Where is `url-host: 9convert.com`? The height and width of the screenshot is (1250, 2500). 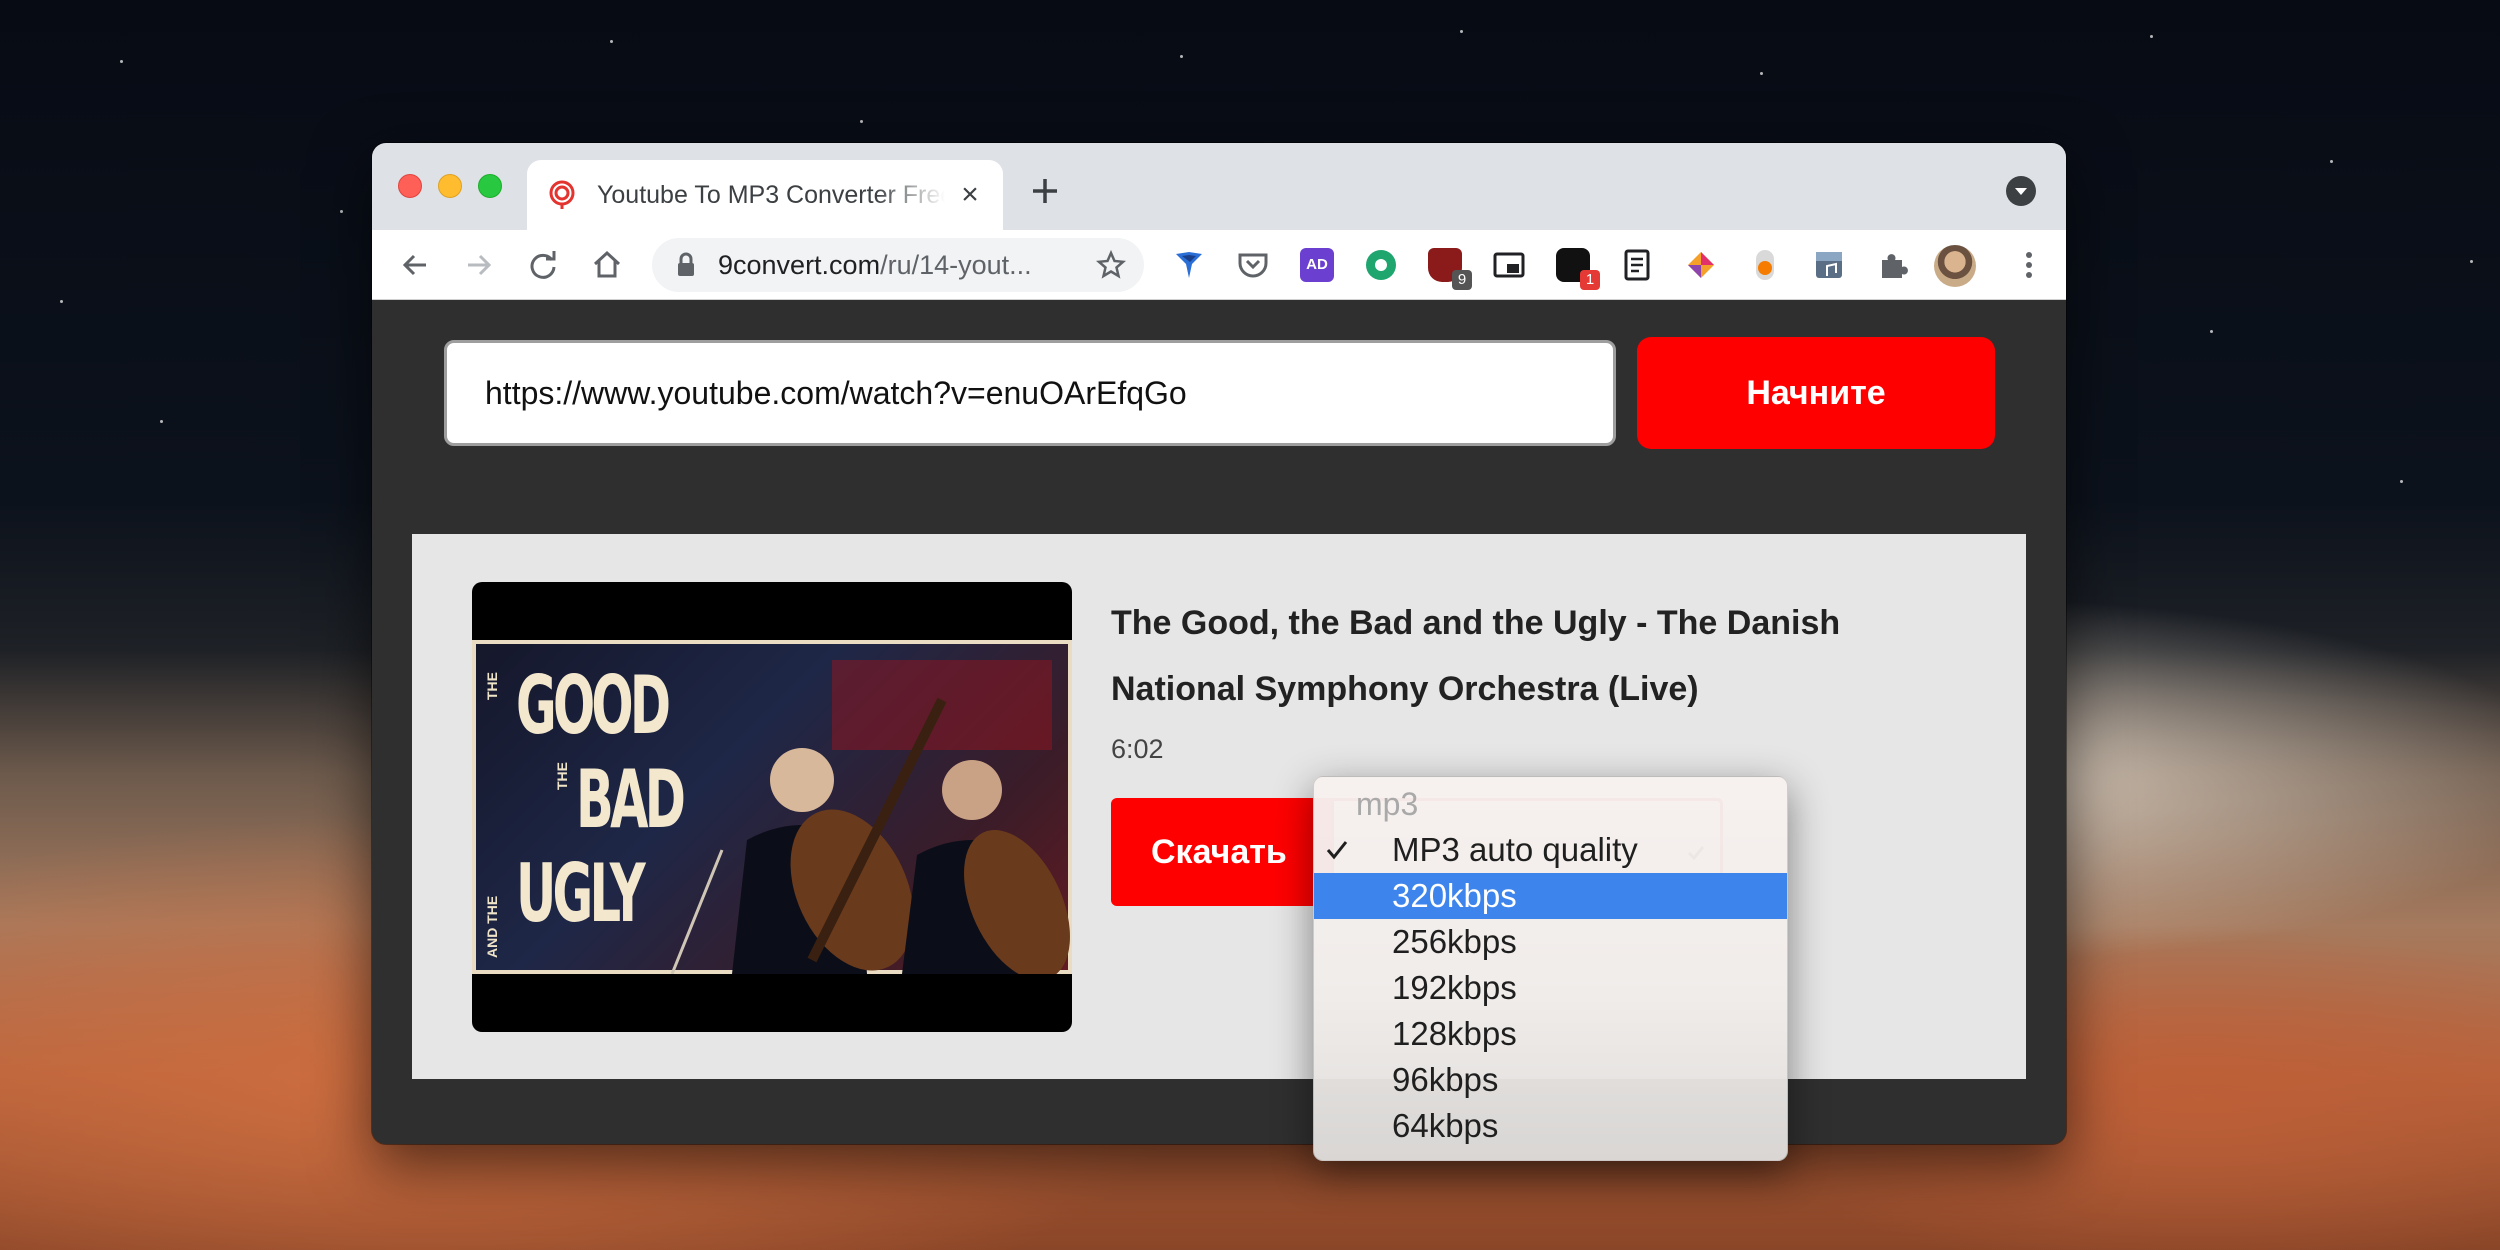 url-host: 9convert.com is located at coordinates (799, 265).